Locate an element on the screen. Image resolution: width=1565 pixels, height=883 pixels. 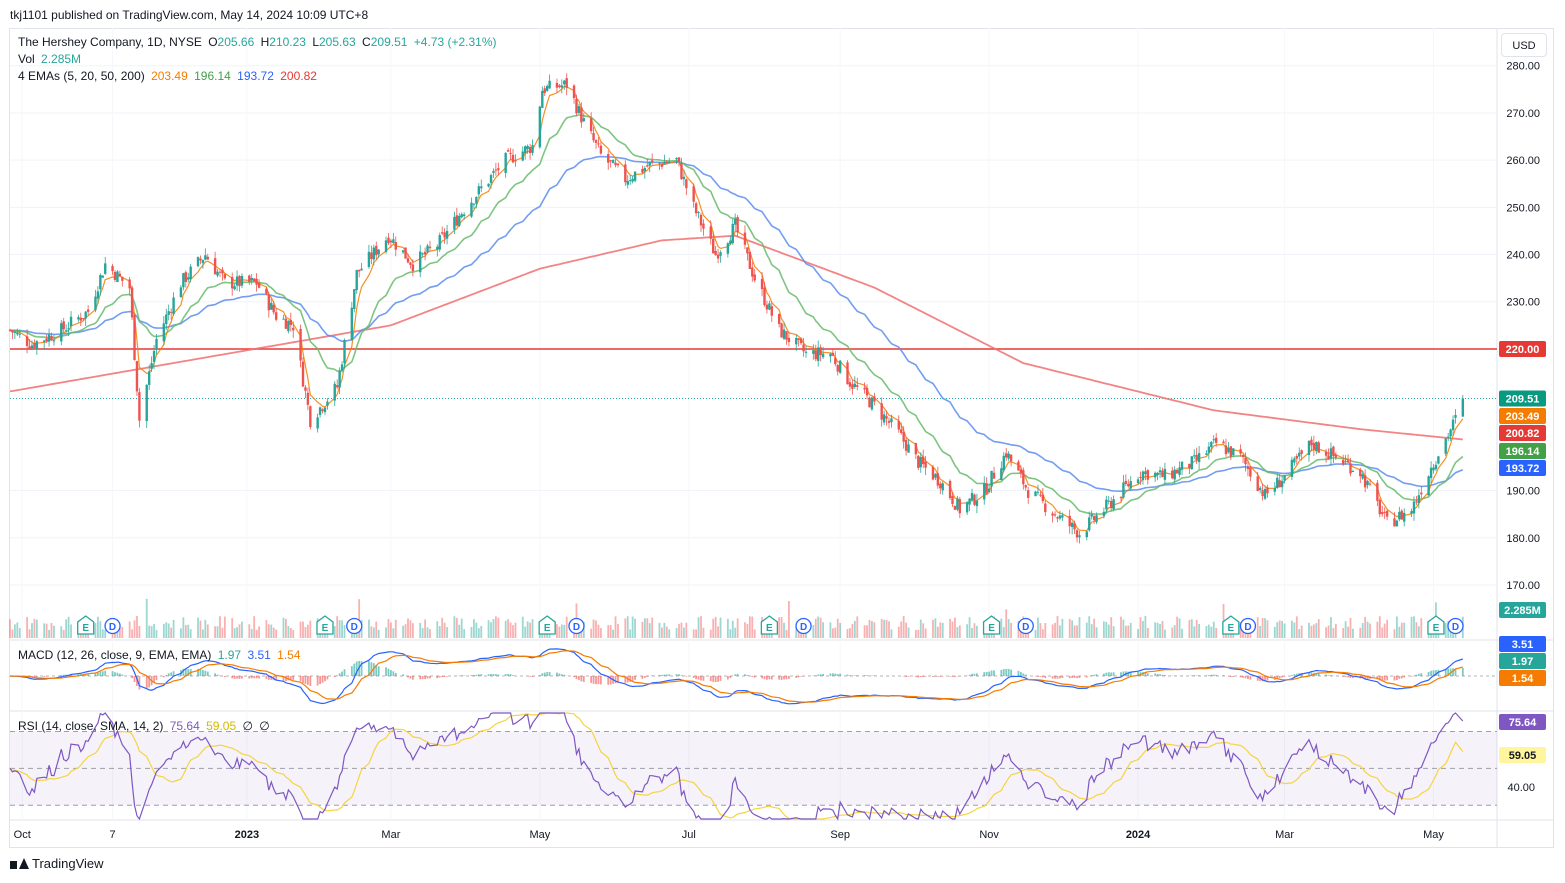
ema5-price-tag: 203.49 is located at coordinates (1522, 416).